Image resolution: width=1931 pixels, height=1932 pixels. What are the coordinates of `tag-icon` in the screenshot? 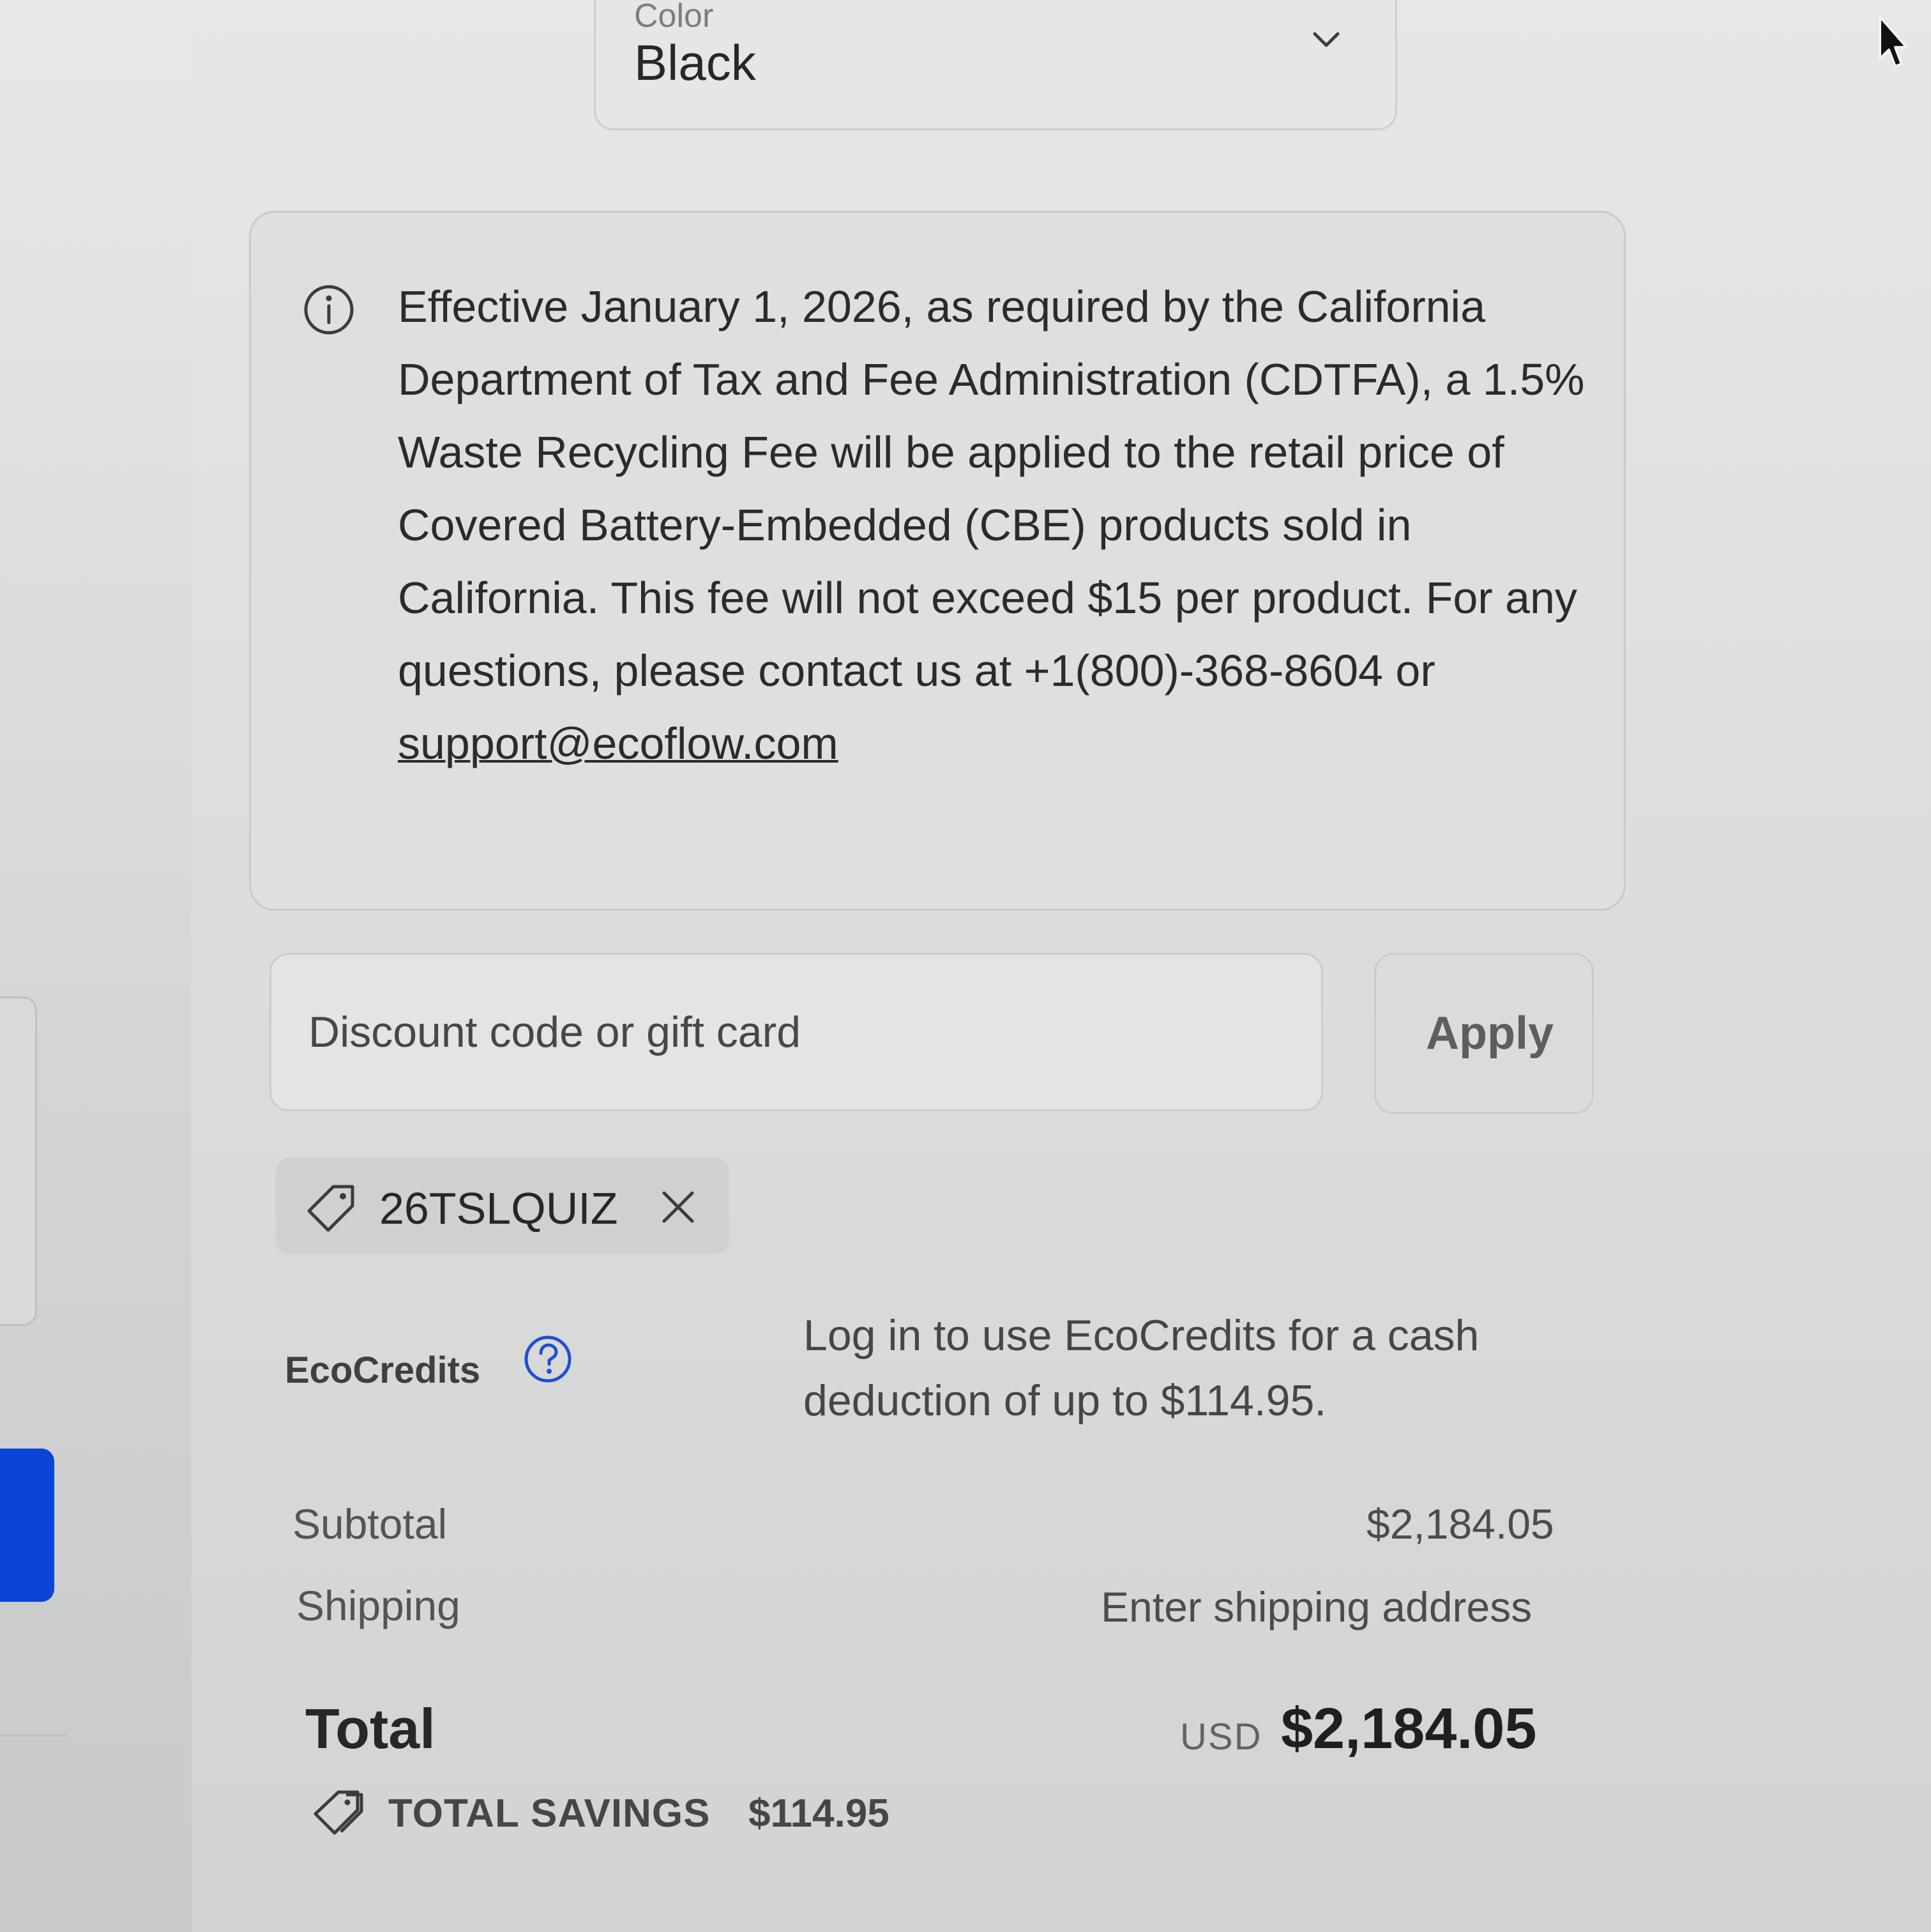 It's located at (330, 1208).